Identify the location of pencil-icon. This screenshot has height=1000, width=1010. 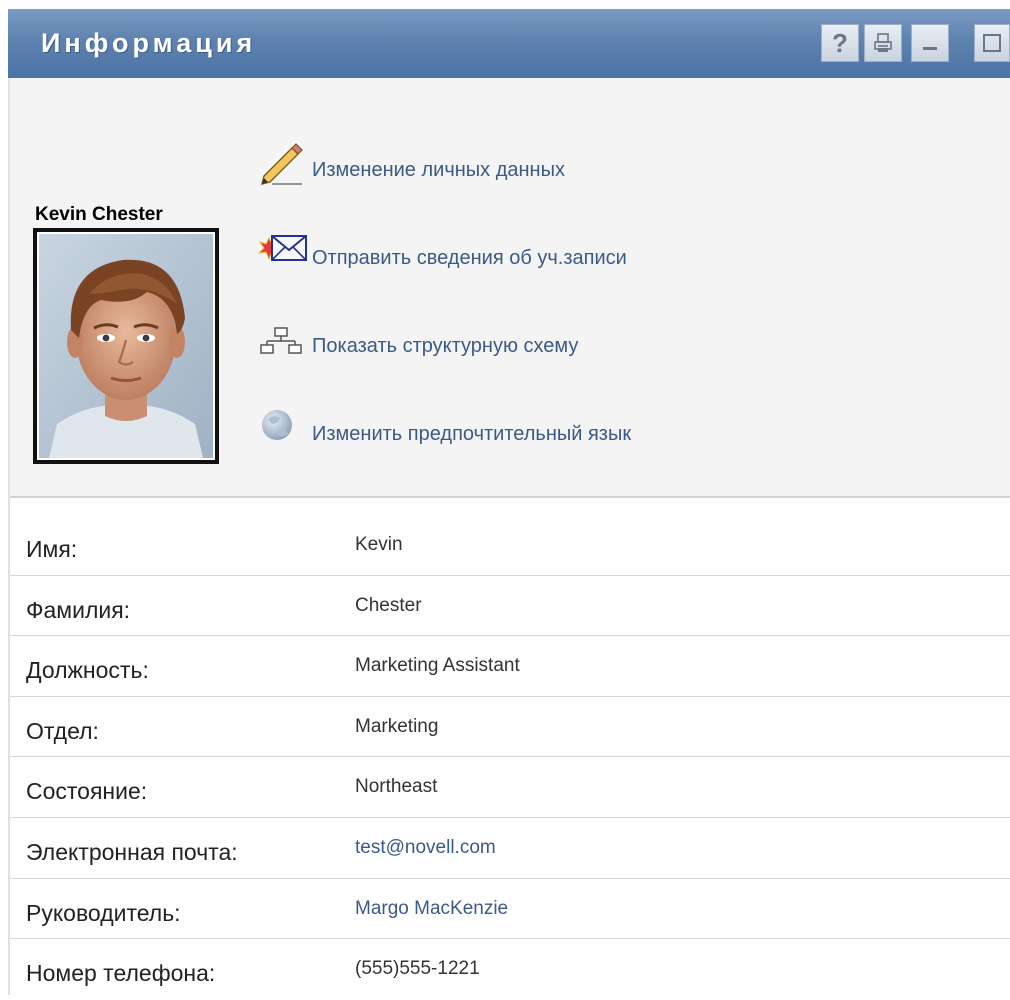
(284, 163).